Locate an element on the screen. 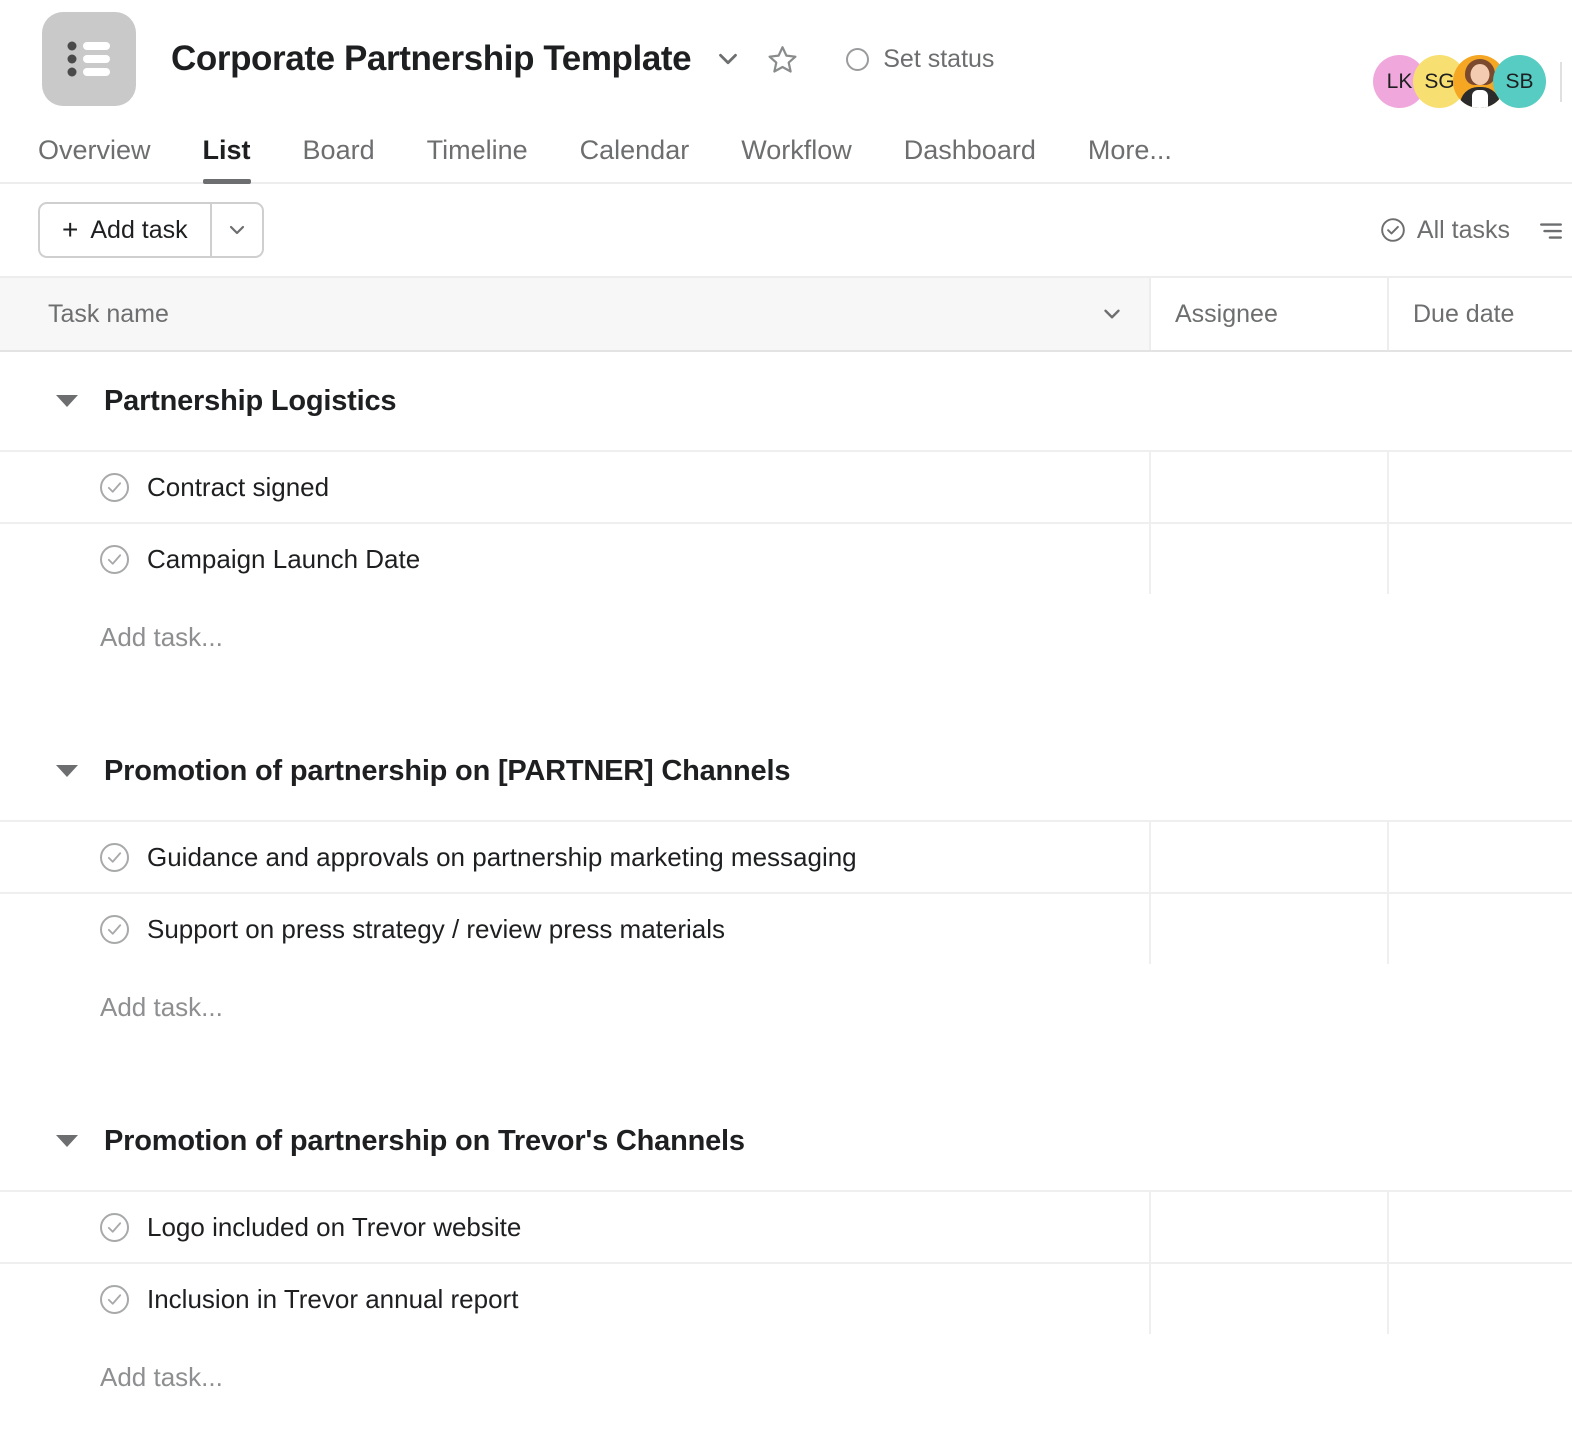 The image size is (1572, 1452). column-header-assignee: Assignee is located at coordinates (1270, 314).